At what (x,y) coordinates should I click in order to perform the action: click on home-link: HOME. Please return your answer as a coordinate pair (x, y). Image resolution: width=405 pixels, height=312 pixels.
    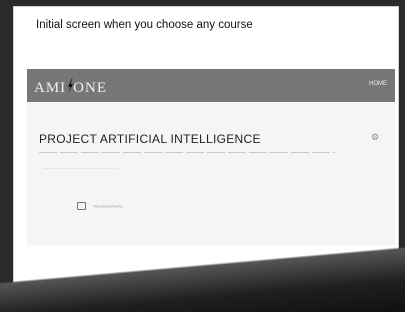
    Looking at the image, I should click on (378, 84).